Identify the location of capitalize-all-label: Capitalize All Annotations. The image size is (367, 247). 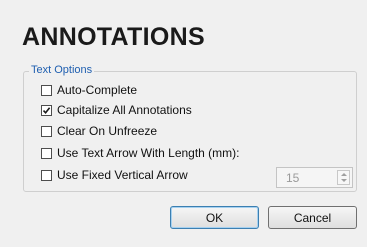
(124, 110).